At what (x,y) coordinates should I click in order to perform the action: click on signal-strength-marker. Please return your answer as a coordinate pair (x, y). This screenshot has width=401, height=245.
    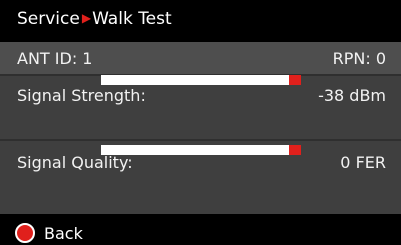
    Looking at the image, I should click on (295, 80).